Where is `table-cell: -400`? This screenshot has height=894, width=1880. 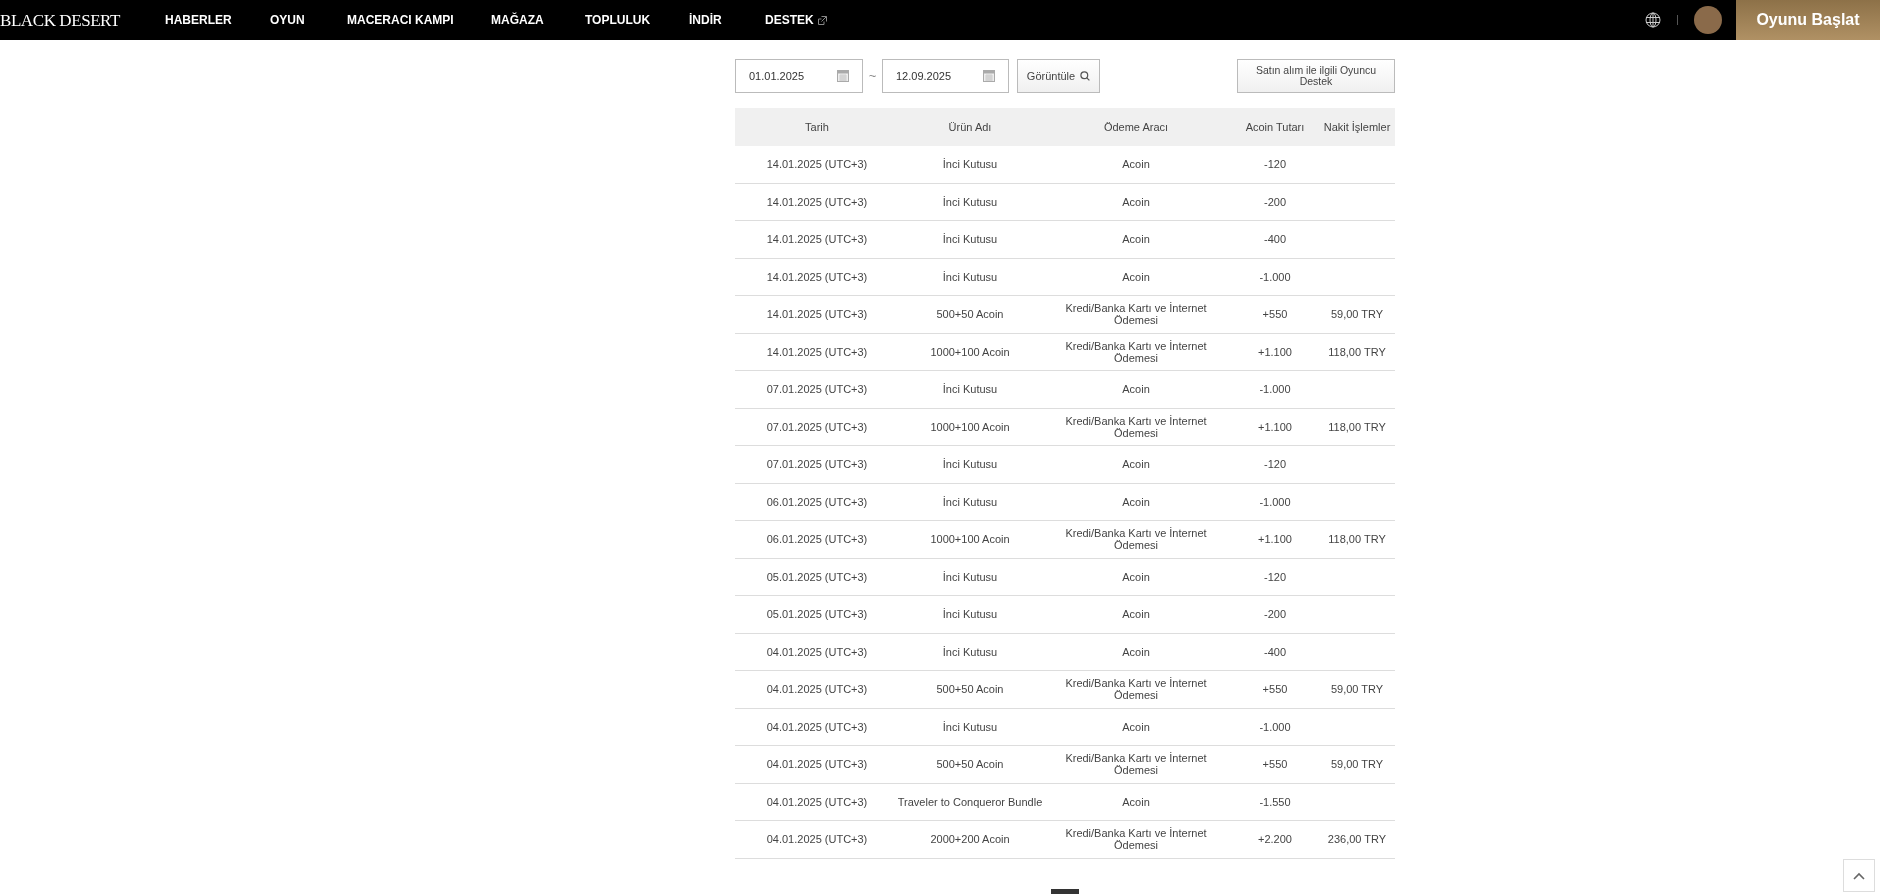 table-cell: -400 is located at coordinates (1275, 651).